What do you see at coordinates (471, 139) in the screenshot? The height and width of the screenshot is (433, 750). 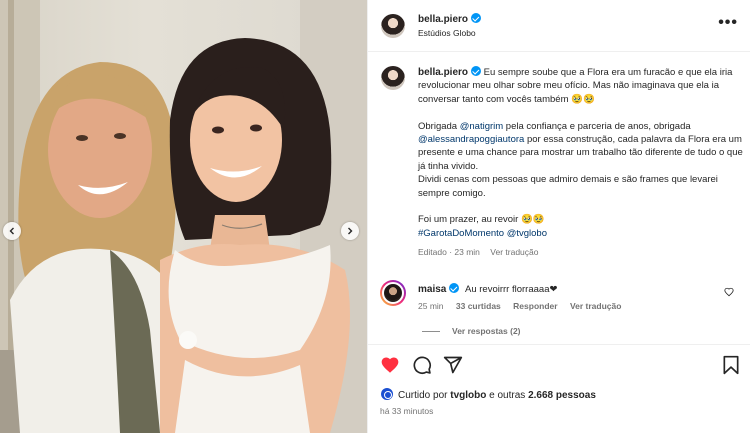 I see `mention-link: @alessandrapoggiautora` at bounding box center [471, 139].